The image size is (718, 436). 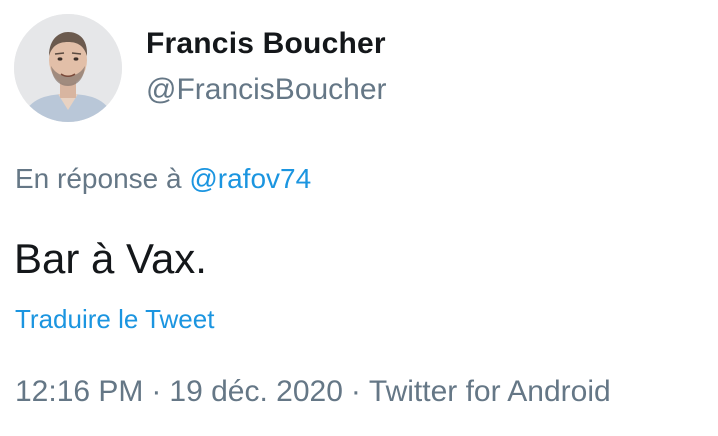 What do you see at coordinates (255, 391) in the screenshot?
I see `tweet-date: 19 déc. 2020` at bounding box center [255, 391].